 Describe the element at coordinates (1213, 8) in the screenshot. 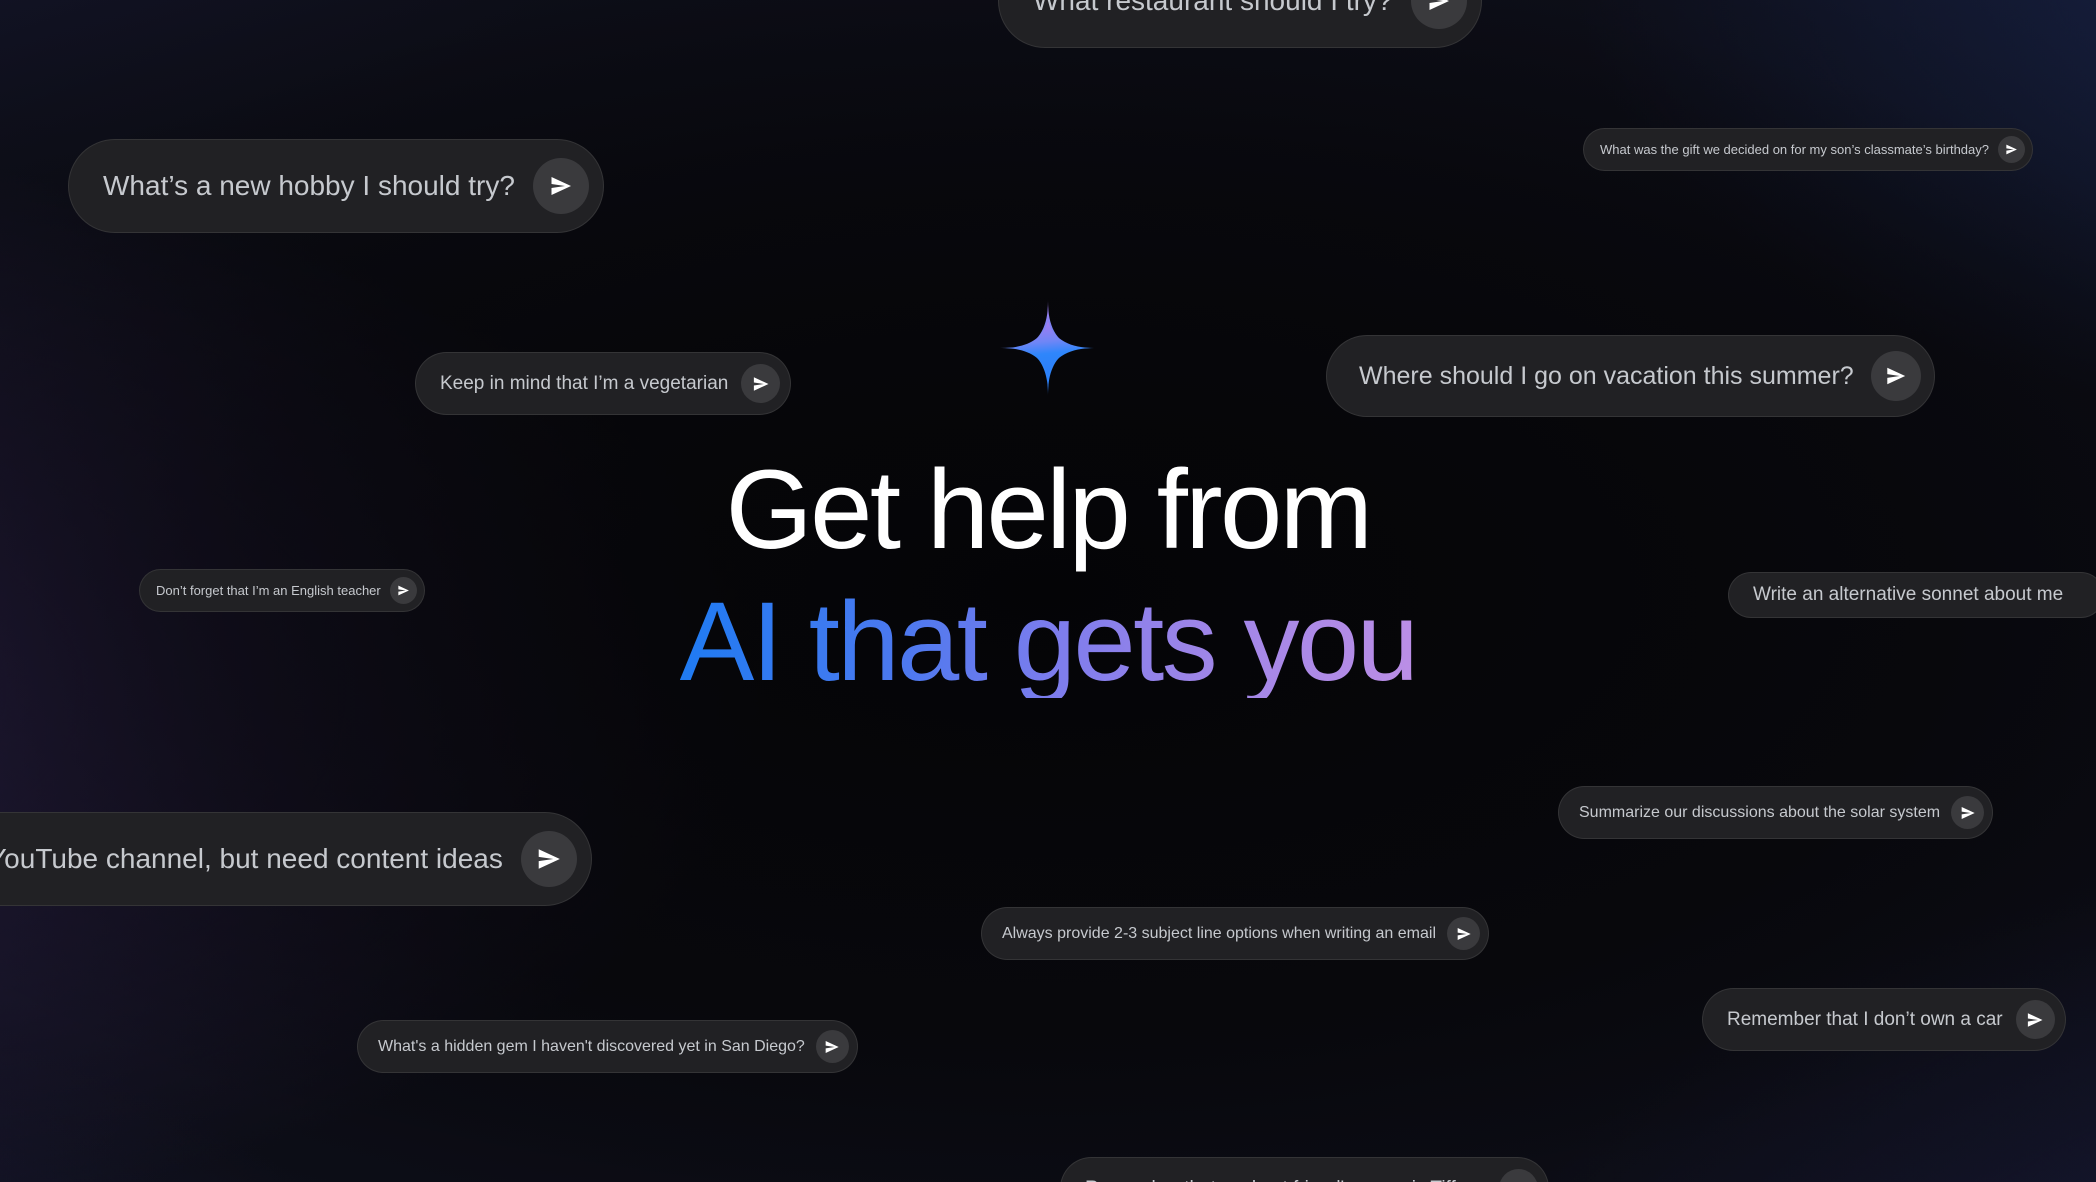

I see `prompt-text: What restaurant should I try?` at that location.